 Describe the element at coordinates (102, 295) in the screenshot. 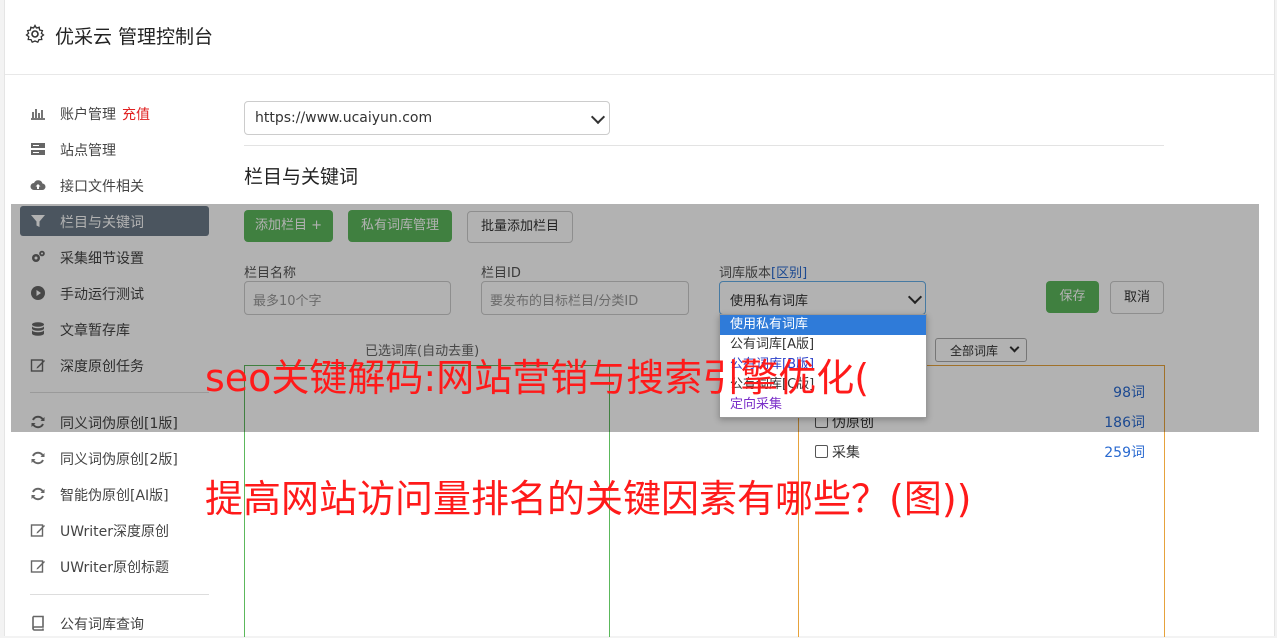

I see `sidebar-item-label: 手动运行测试` at that location.